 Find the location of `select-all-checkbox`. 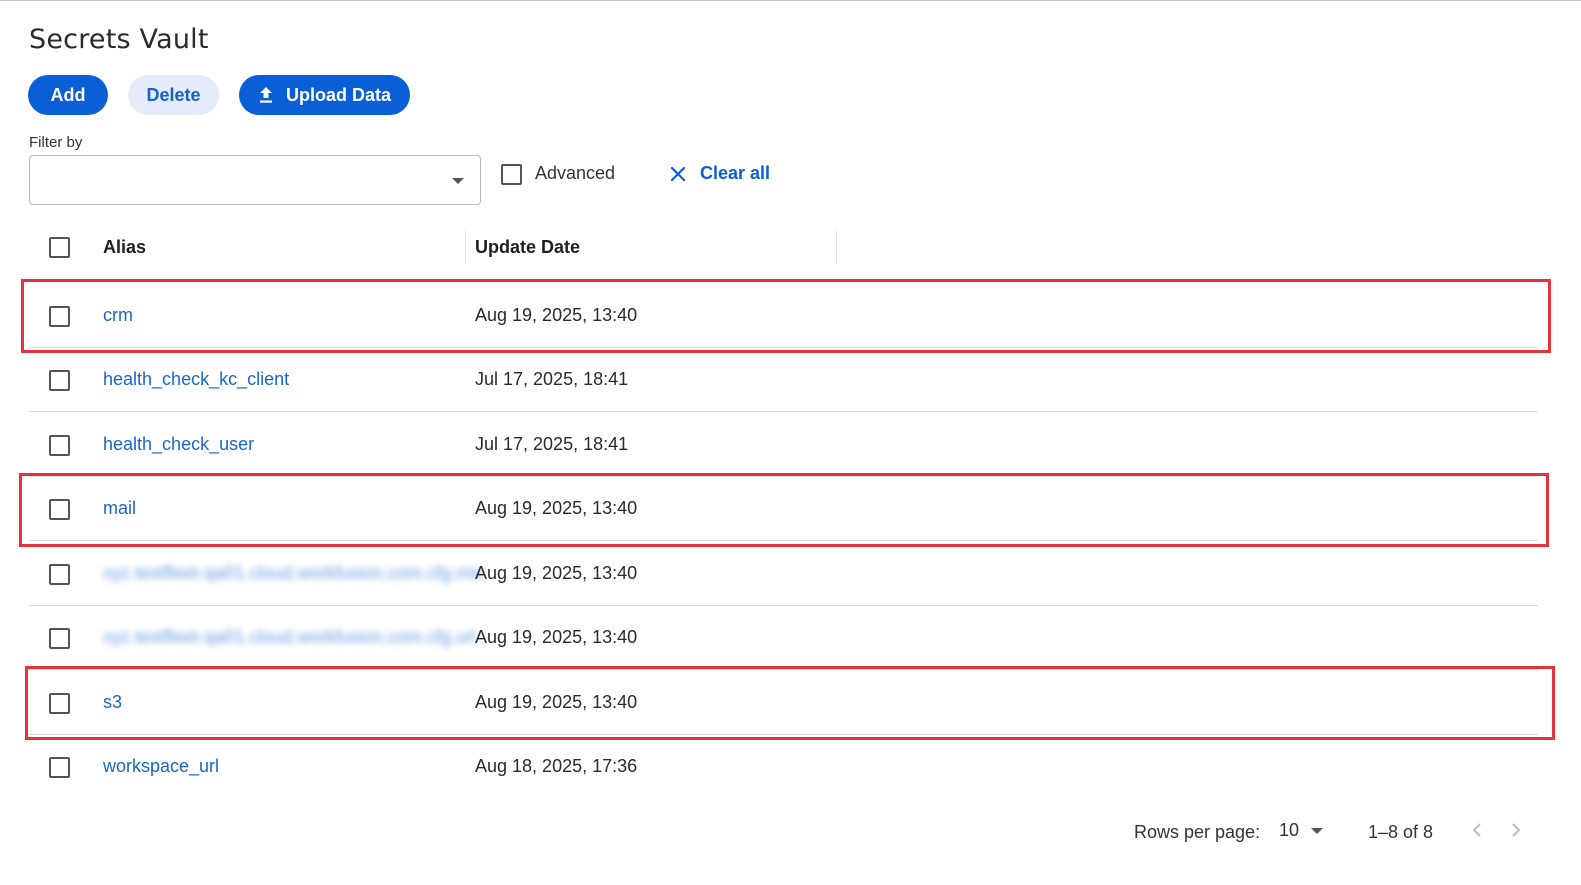

select-all-checkbox is located at coordinates (59, 247).